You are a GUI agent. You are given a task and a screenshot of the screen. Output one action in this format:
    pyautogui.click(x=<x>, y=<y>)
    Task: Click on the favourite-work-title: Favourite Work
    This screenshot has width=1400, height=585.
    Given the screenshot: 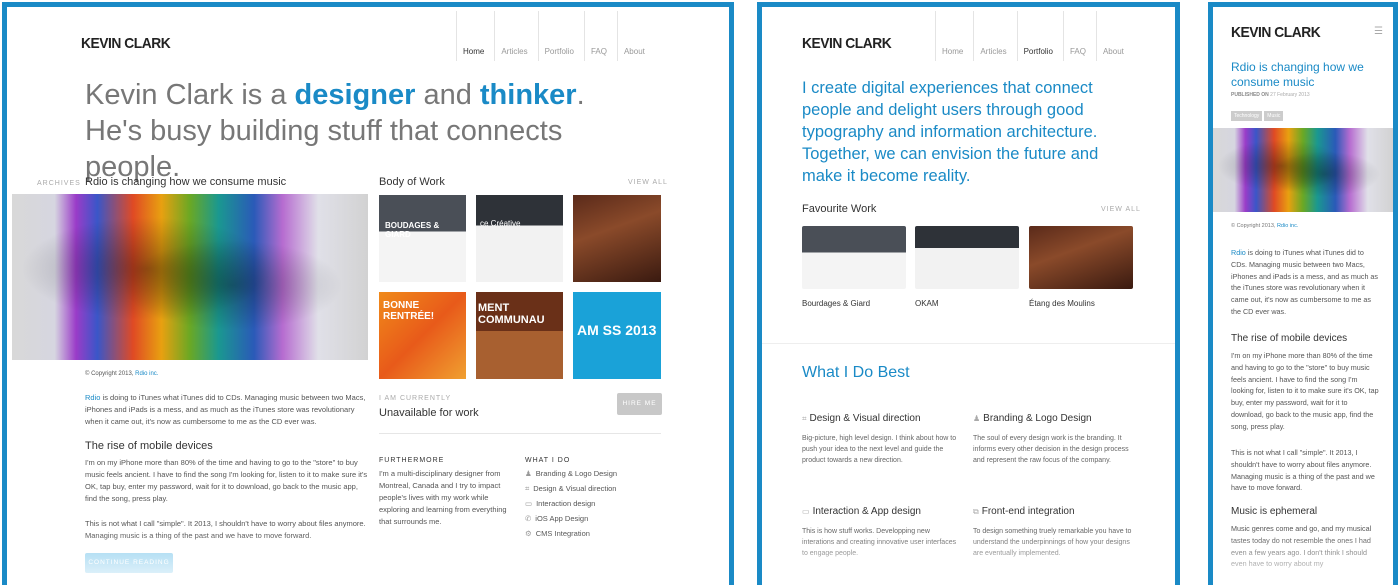 What is the action you would take?
    pyautogui.click(x=839, y=209)
    